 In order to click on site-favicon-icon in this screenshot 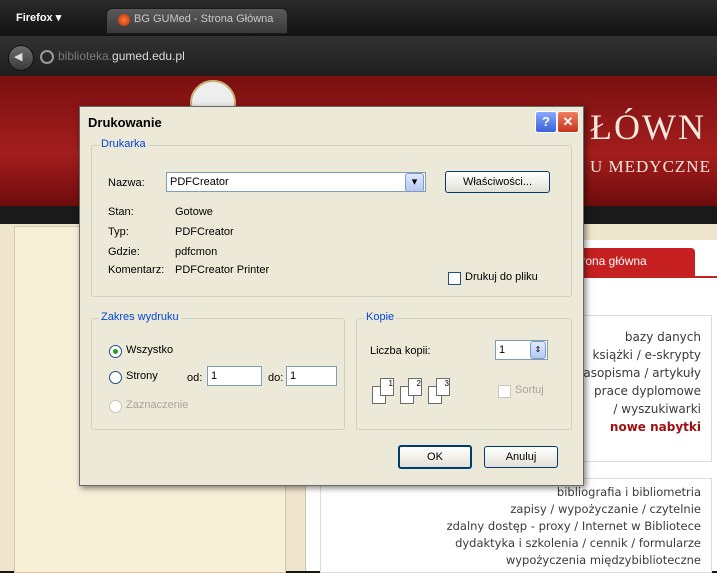, I will do `click(124, 20)`.